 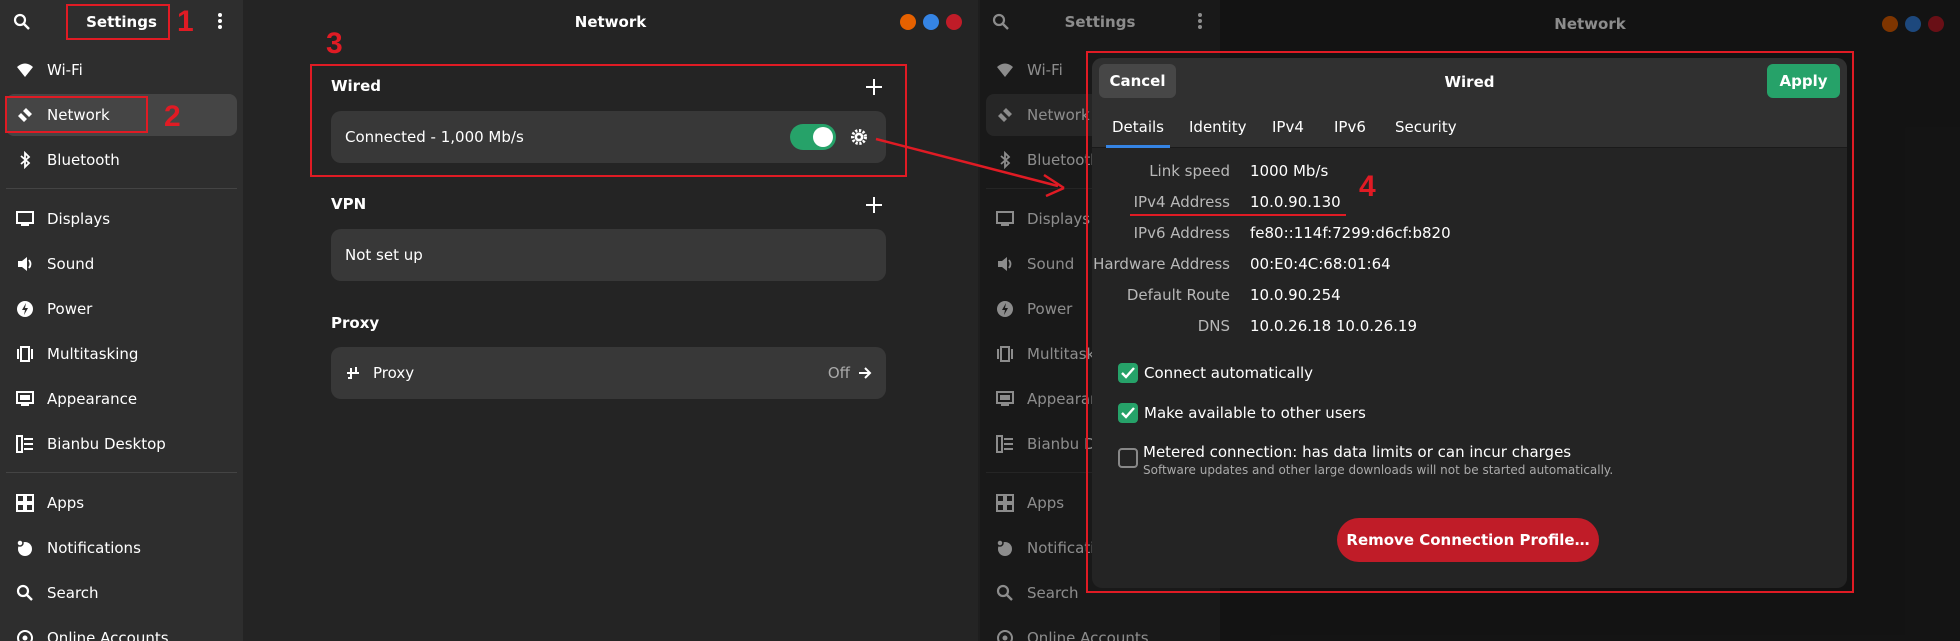 What do you see at coordinates (608, 373) in the screenshot?
I see `proxy-row: Proxy Off` at bounding box center [608, 373].